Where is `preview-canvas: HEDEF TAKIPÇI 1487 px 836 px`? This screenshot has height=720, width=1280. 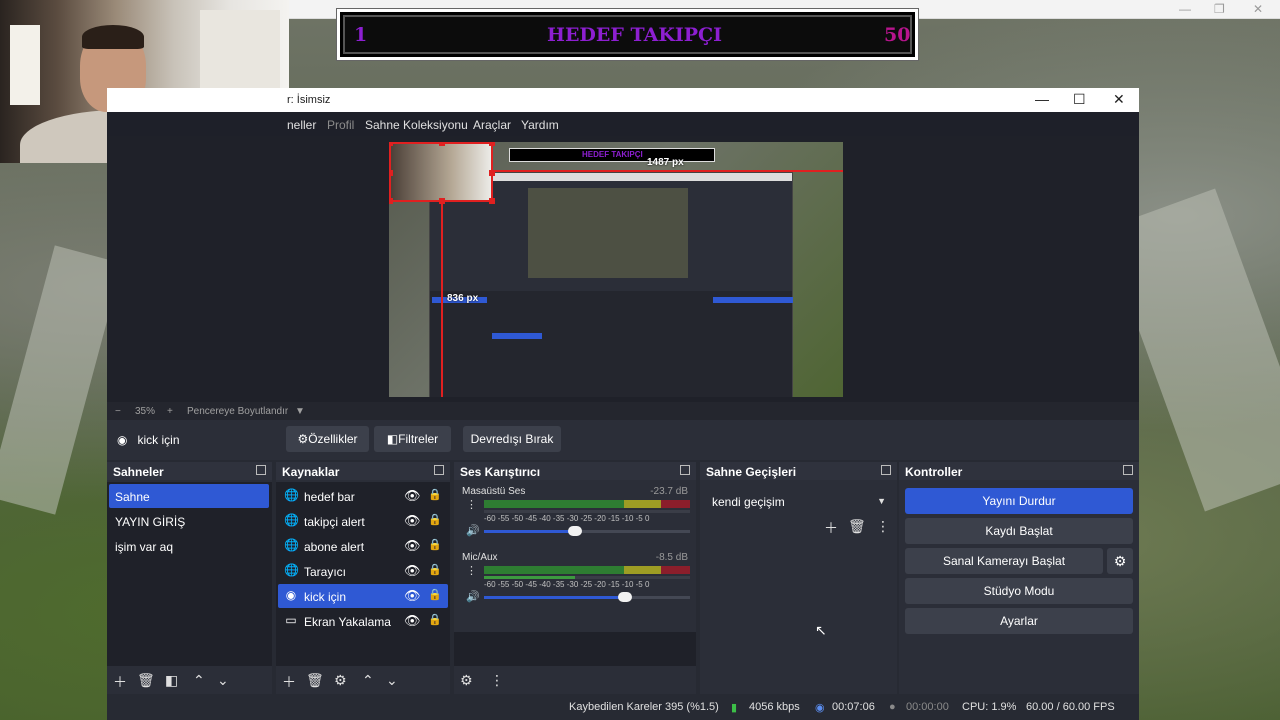 preview-canvas: HEDEF TAKIPÇI 1487 px 836 px is located at coordinates (616, 269).